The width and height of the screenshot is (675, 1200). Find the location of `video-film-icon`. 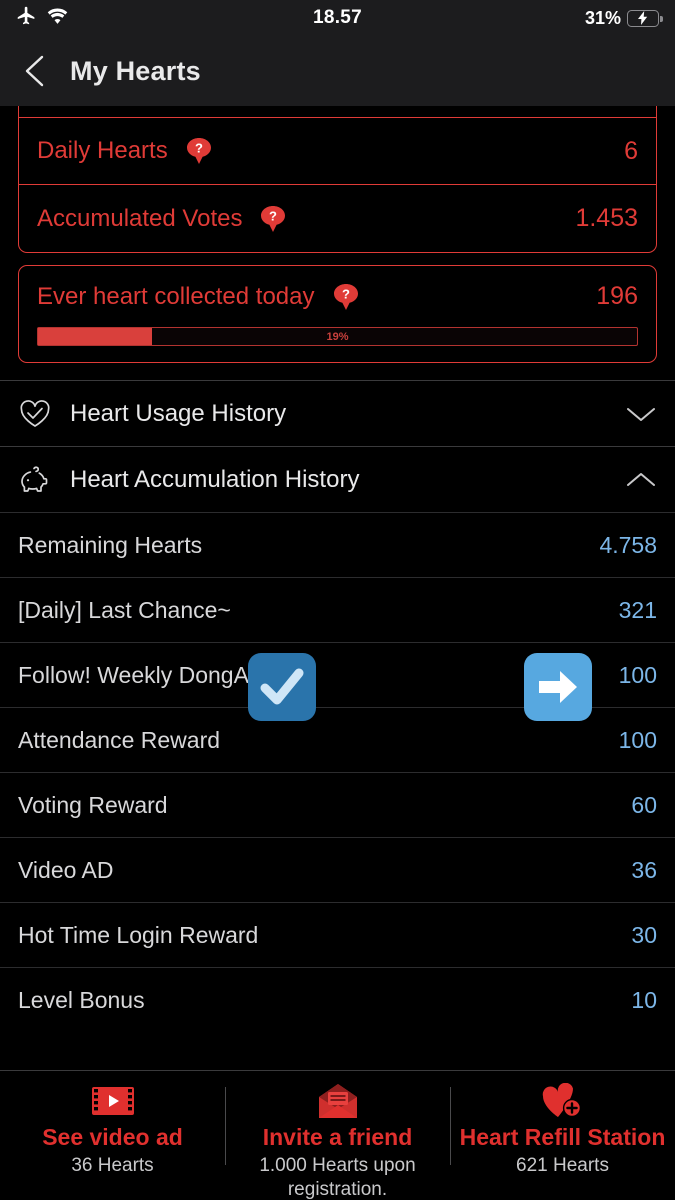

video-film-icon is located at coordinates (113, 1101).